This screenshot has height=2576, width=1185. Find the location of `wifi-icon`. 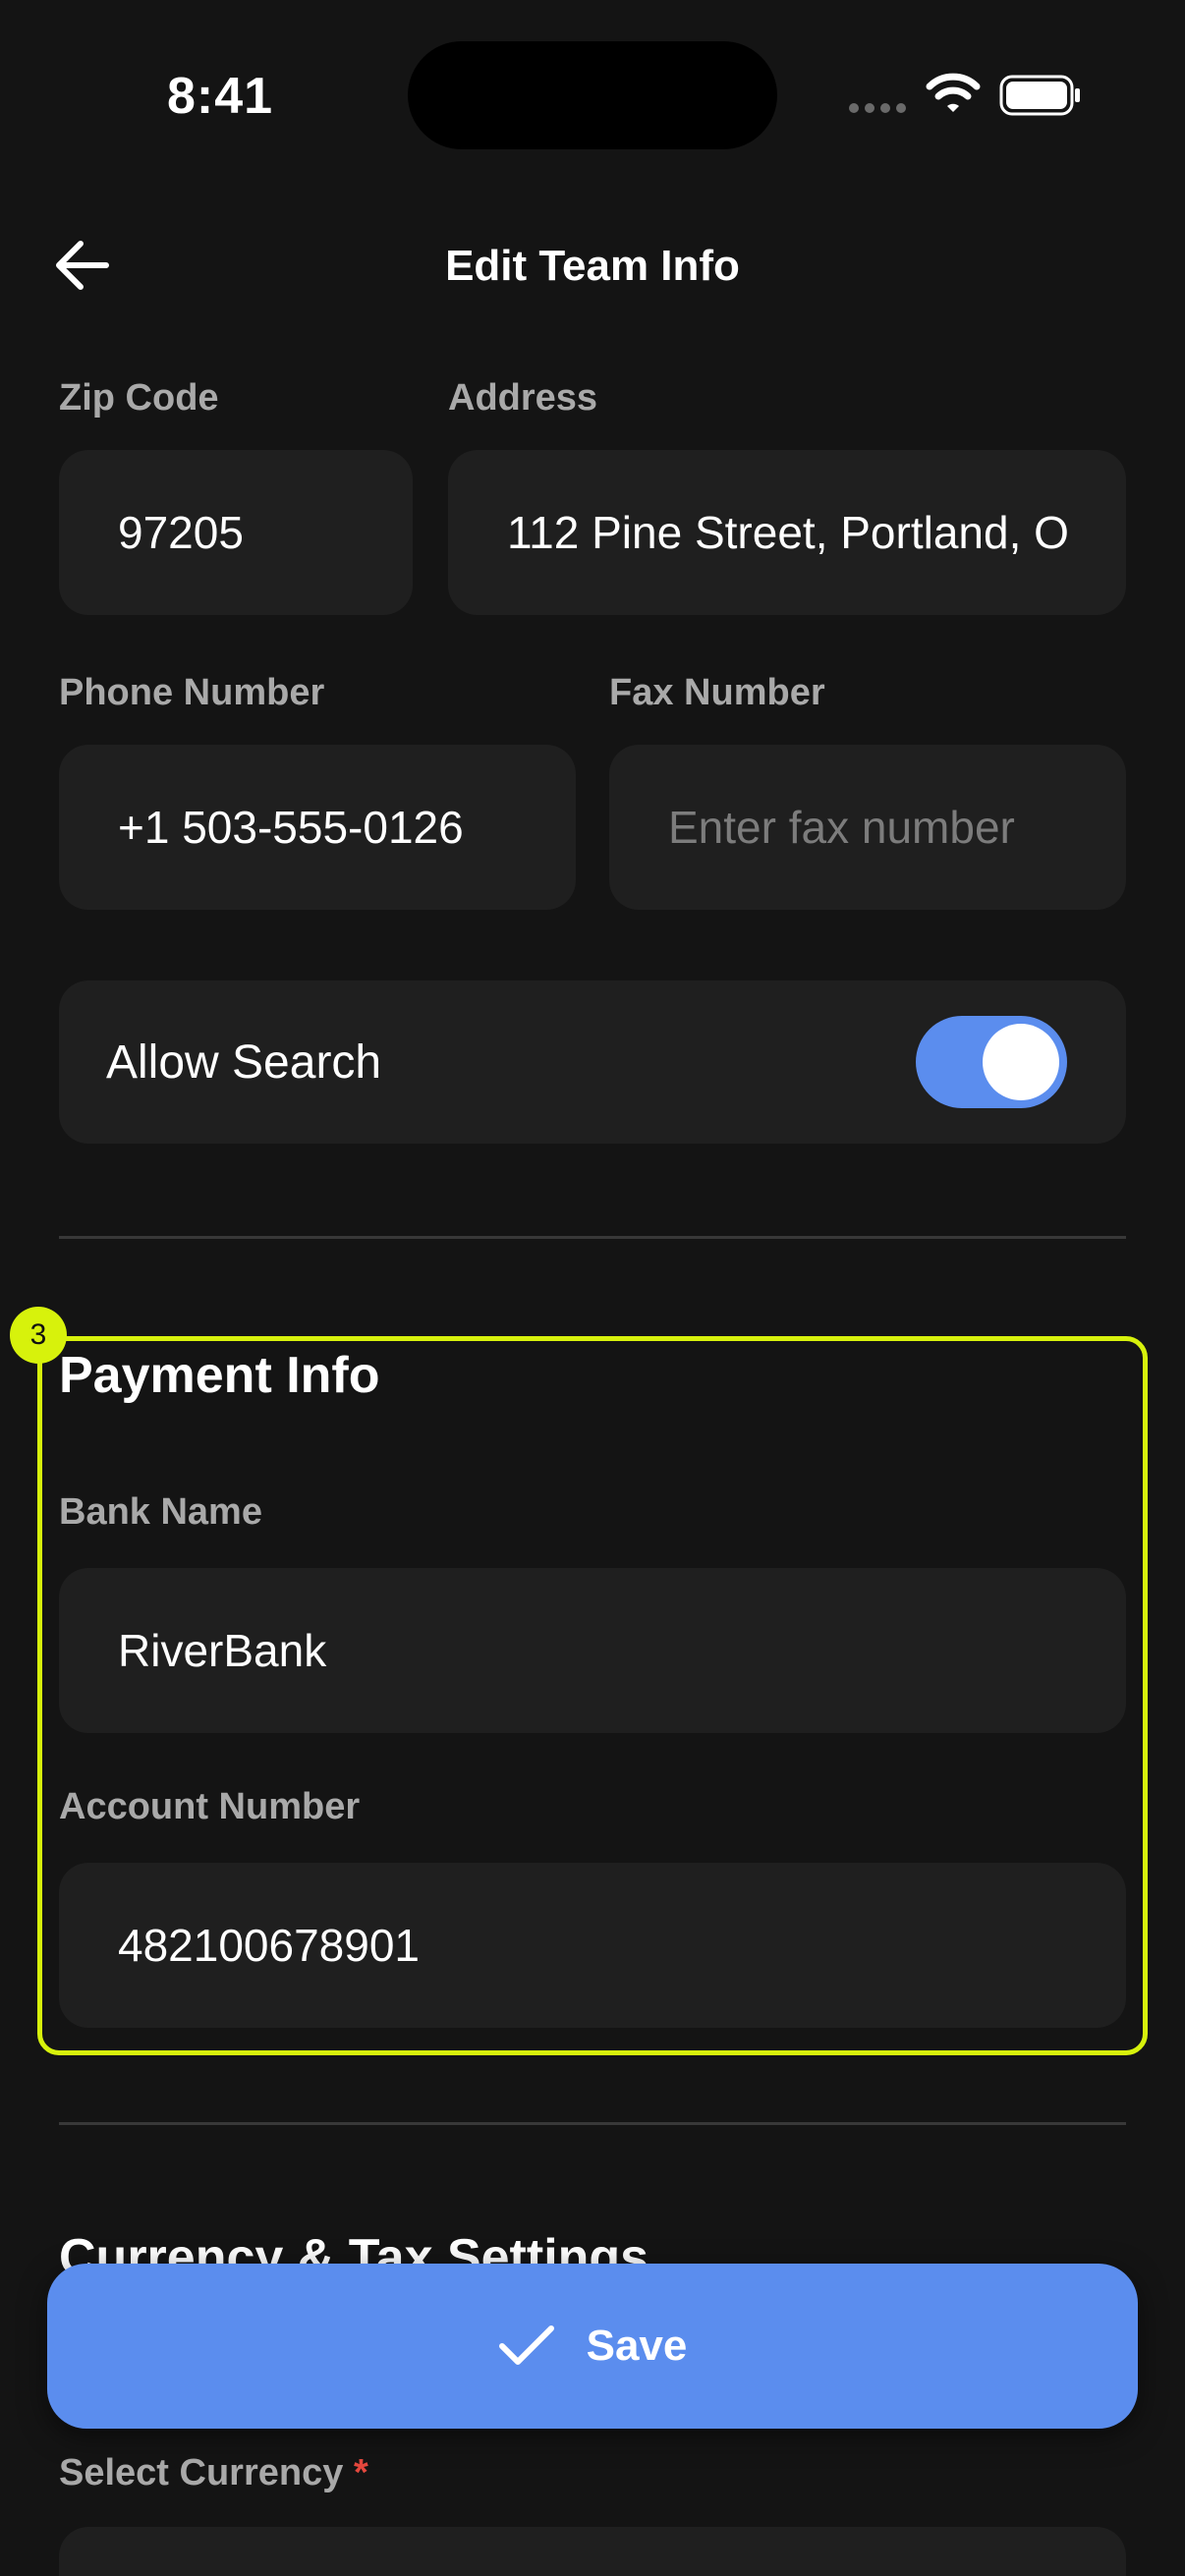

wifi-icon is located at coordinates (954, 92).